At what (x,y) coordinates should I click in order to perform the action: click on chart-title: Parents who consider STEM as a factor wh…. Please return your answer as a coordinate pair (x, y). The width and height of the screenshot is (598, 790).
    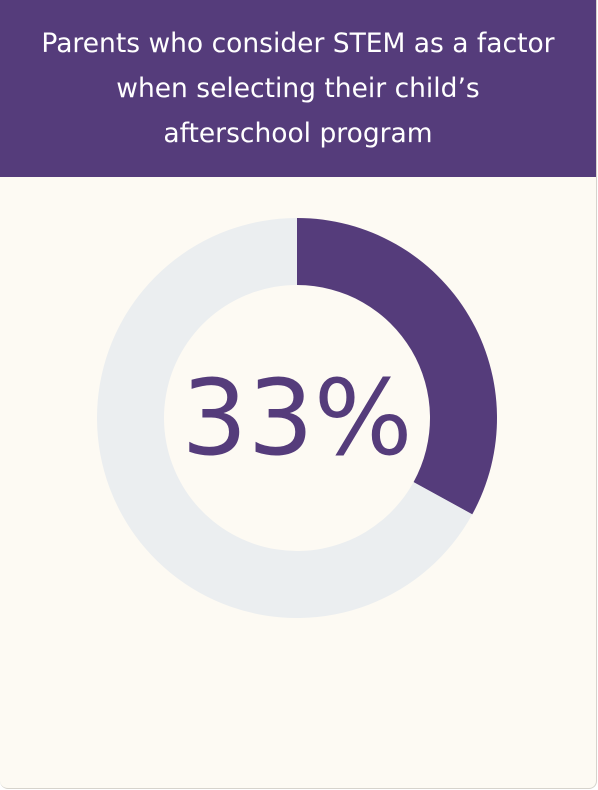
    Looking at the image, I should click on (298, 88).